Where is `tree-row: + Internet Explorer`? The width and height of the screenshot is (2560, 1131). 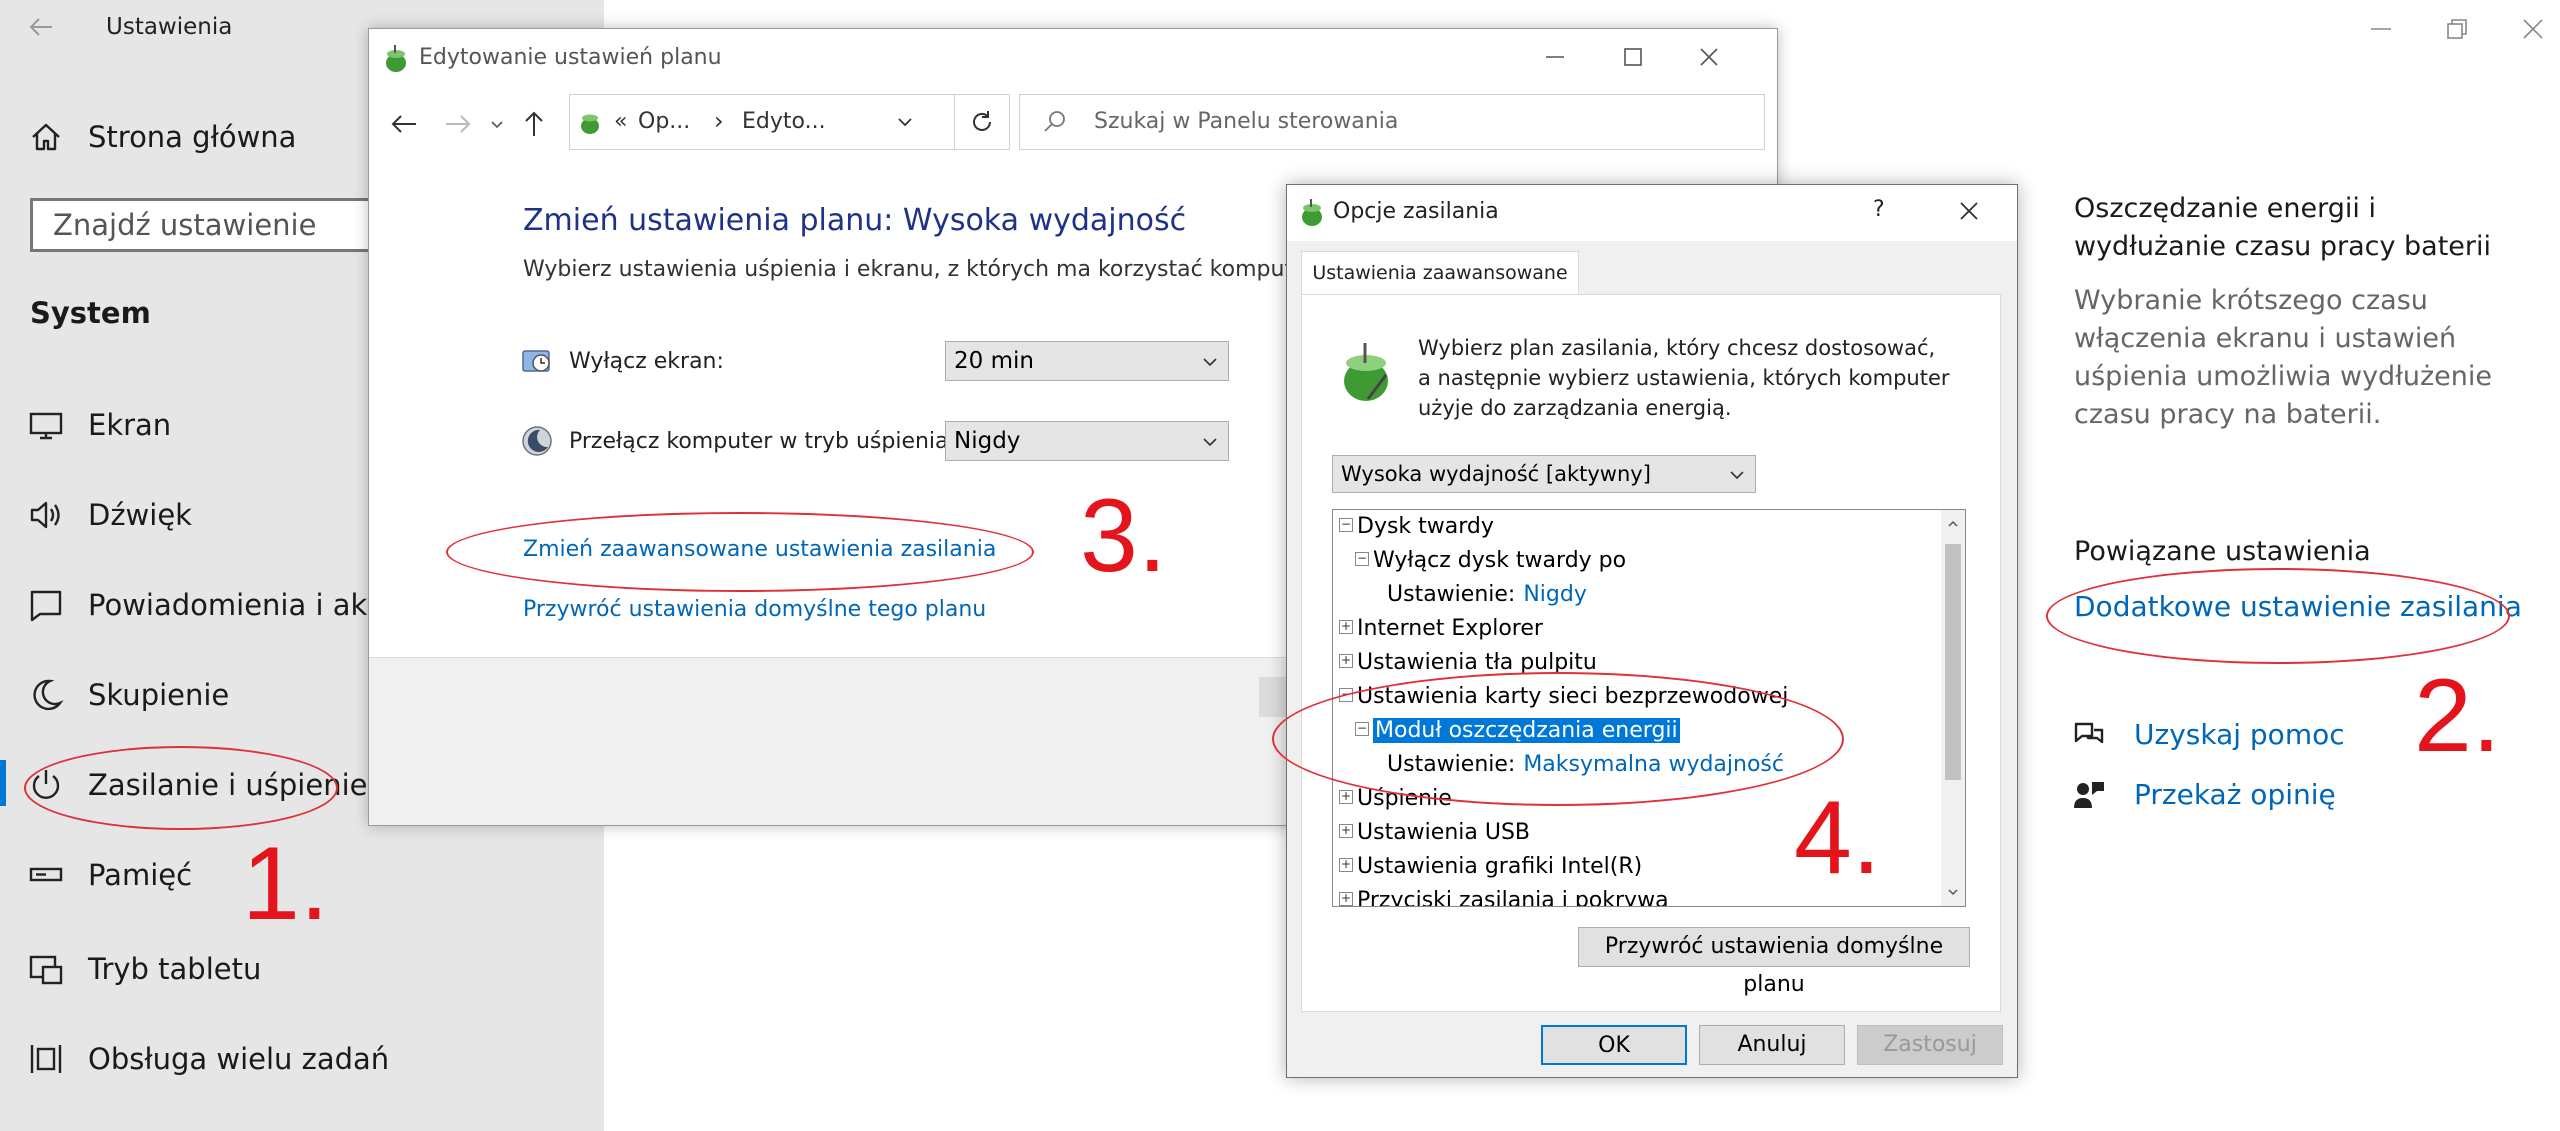
tree-row: + Internet Explorer is located at coordinates (1441, 628).